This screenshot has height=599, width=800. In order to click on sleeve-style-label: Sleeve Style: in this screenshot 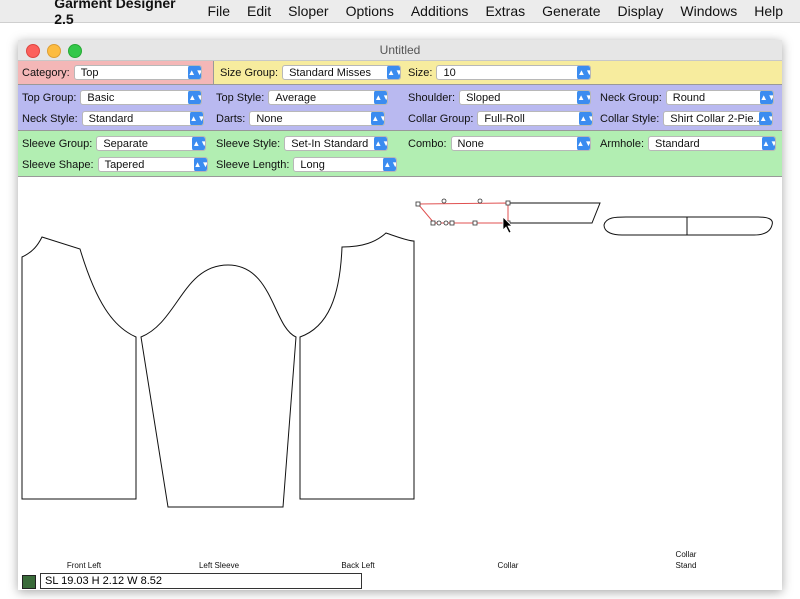, I will do `click(248, 143)`.